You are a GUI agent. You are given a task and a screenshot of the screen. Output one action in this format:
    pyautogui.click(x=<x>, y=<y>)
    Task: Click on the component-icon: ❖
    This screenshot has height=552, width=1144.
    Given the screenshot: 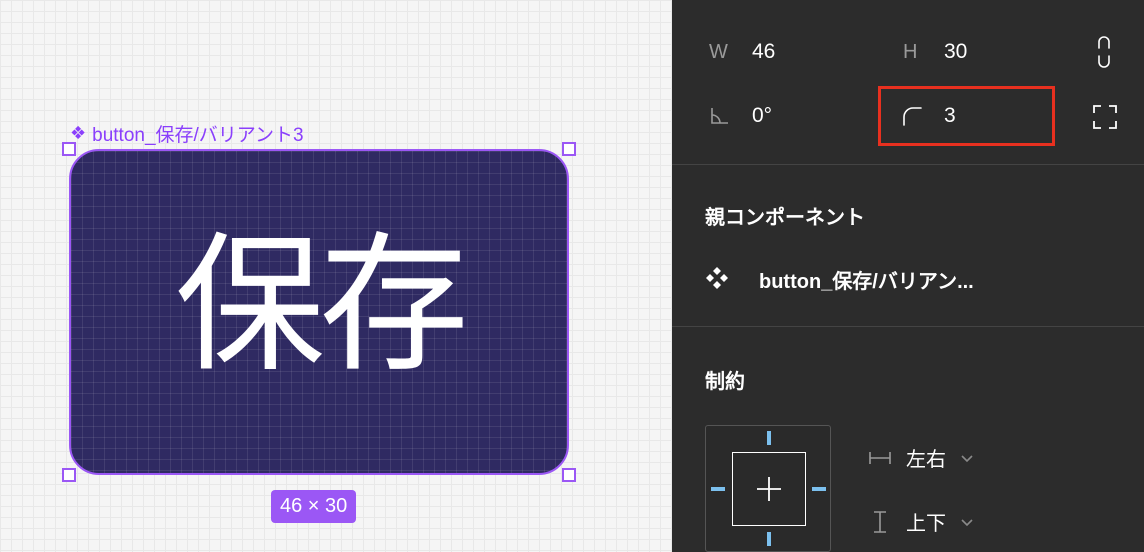 What is the action you would take?
    pyautogui.click(x=78, y=133)
    